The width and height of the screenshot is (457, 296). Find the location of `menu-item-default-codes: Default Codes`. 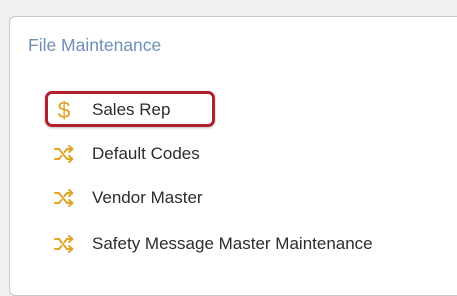

menu-item-default-codes: Default Codes is located at coordinates (126, 154).